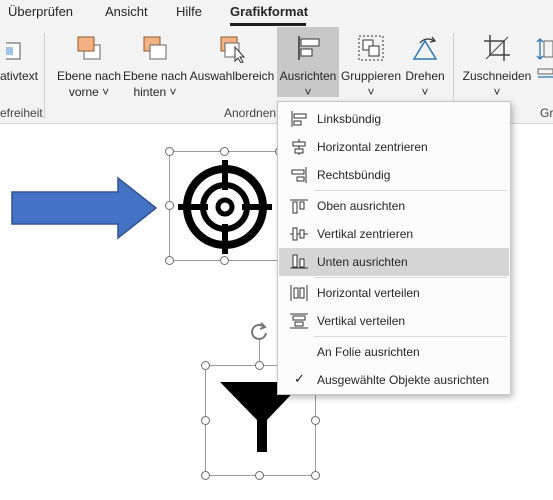  I want to click on align-bottom-icon, so click(299, 261).